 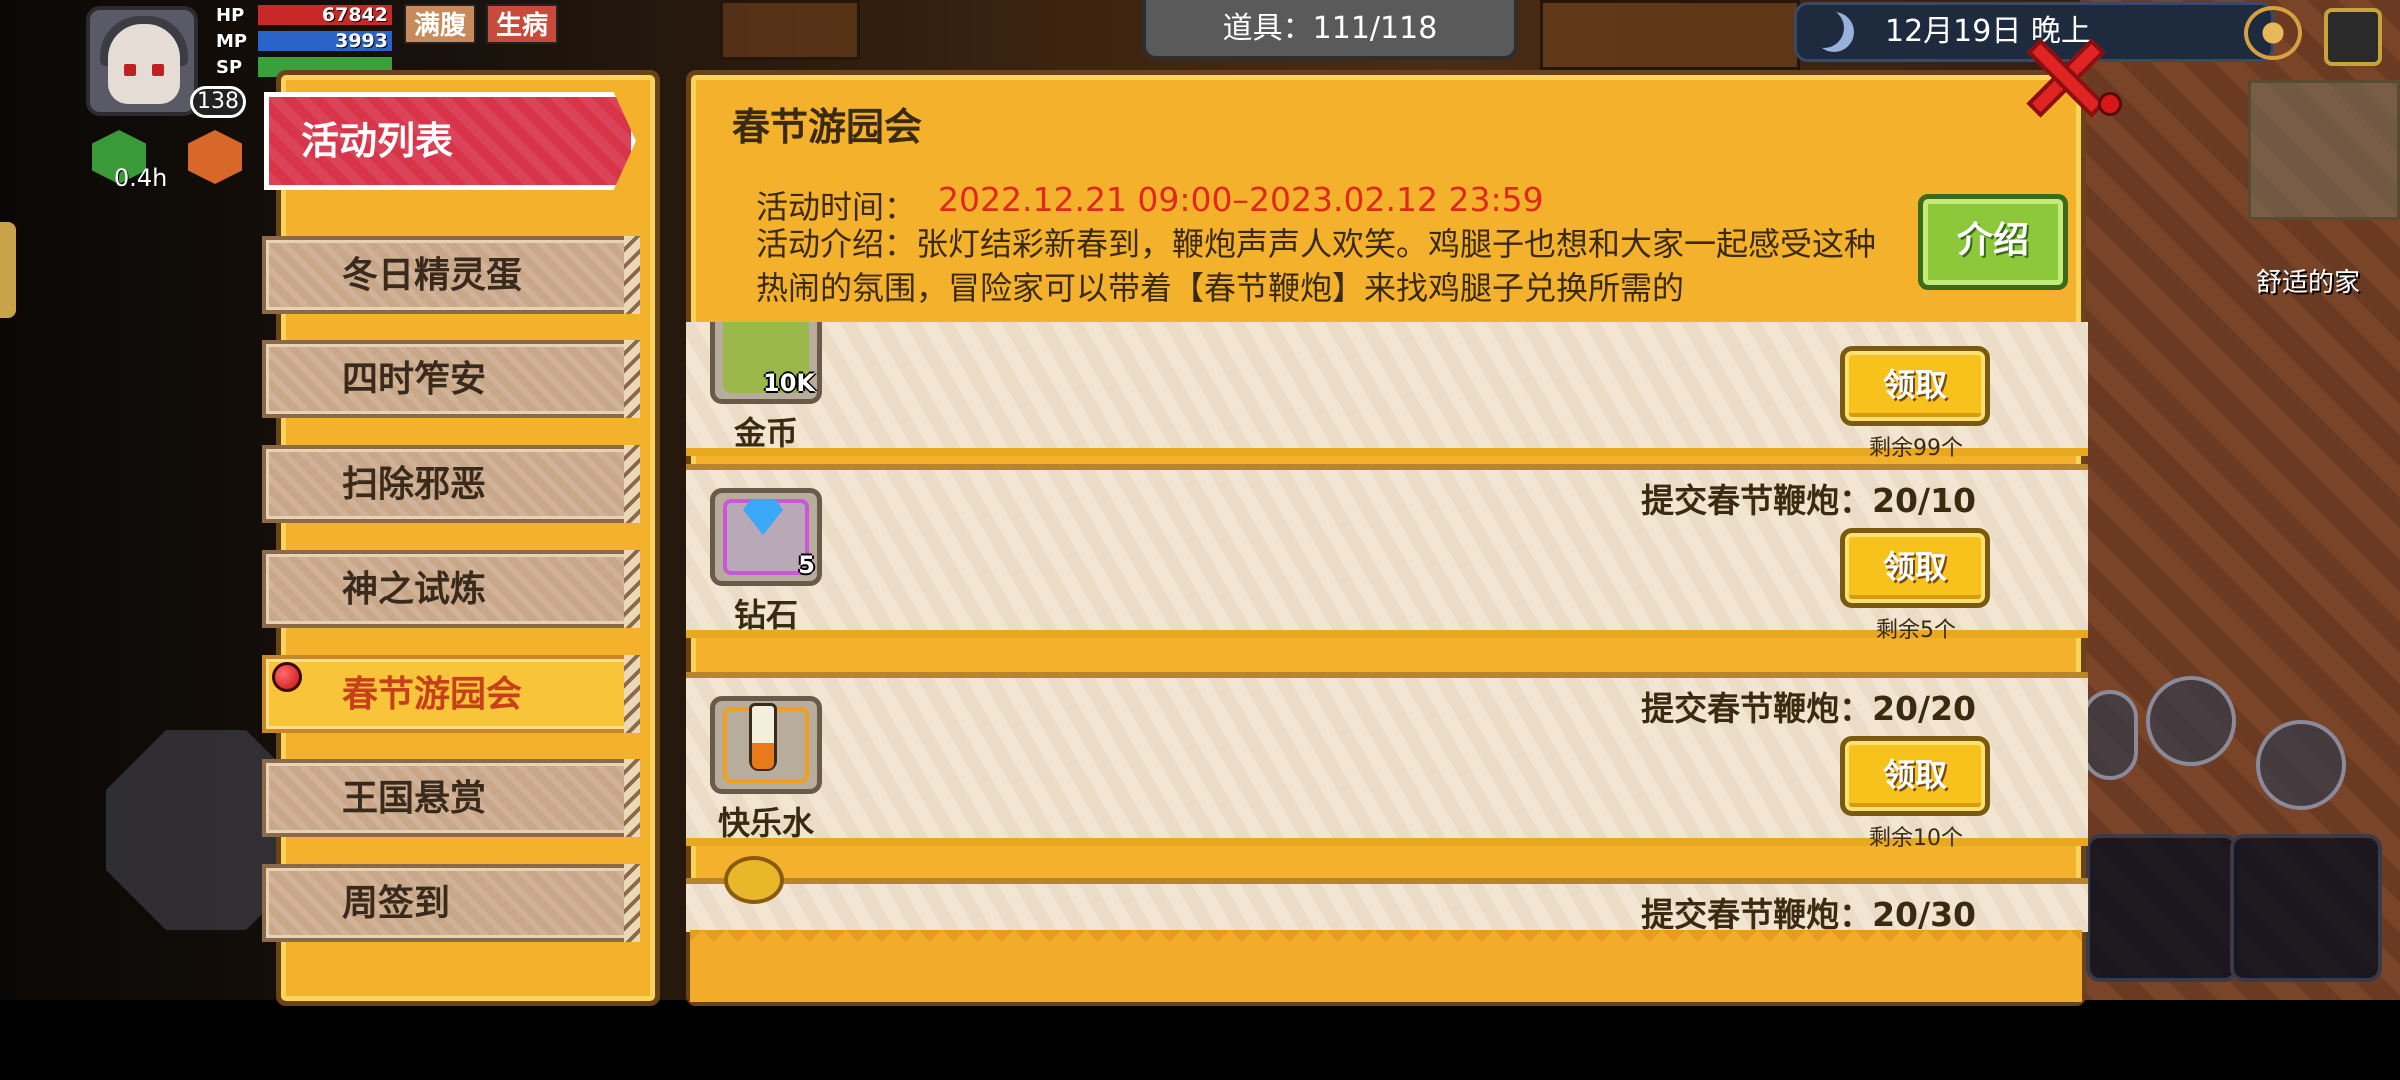 What do you see at coordinates (450, 141) in the screenshot?
I see `event-list-header: 活动列表` at bounding box center [450, 141].